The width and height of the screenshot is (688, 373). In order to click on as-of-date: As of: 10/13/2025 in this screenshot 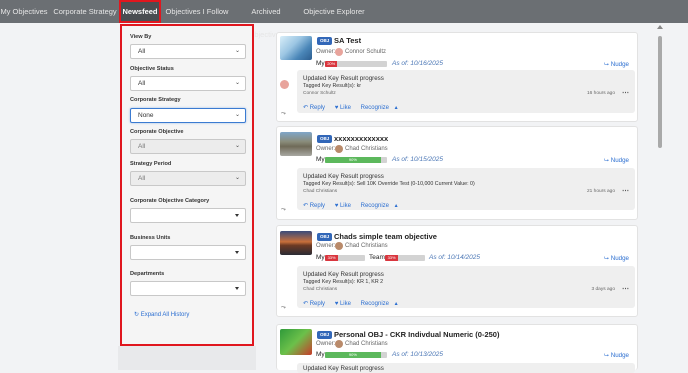, I will do `click(417, 354)`.